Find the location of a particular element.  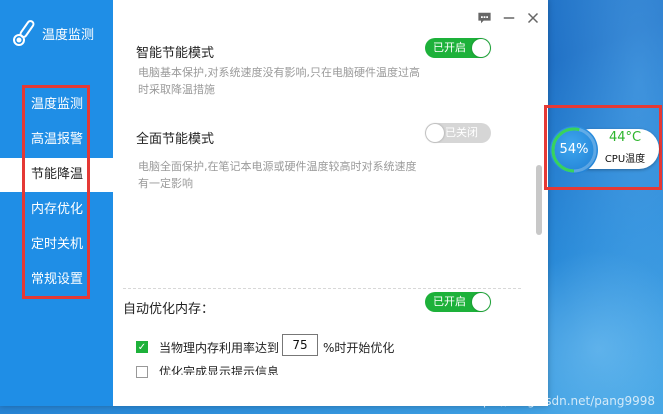

full-mode-title: 全面节能模式 is located at coordinates (175, 139).